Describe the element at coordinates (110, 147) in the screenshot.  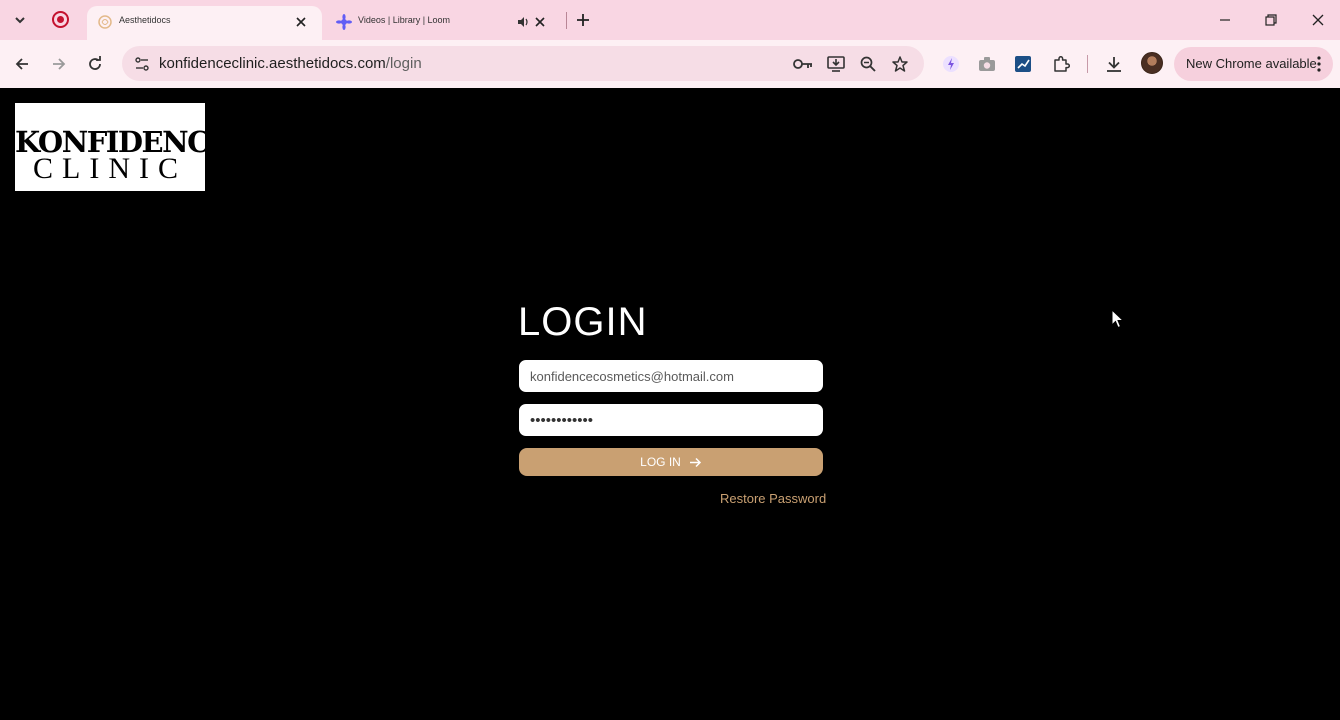
I see `konfidence-clinic-logo: KONFIDENCE CLINIC` at that location.